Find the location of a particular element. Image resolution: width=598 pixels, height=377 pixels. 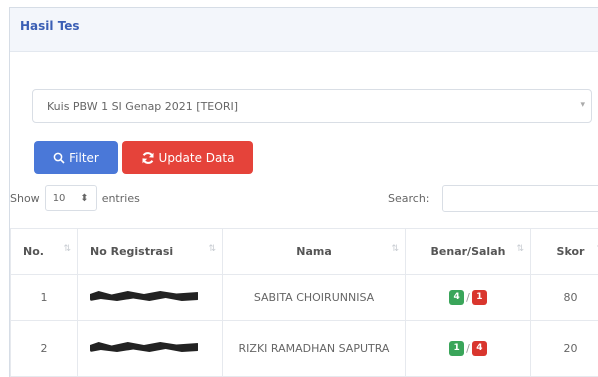

column-header-no: No. ⇅ is located at coordinates (44, 251).